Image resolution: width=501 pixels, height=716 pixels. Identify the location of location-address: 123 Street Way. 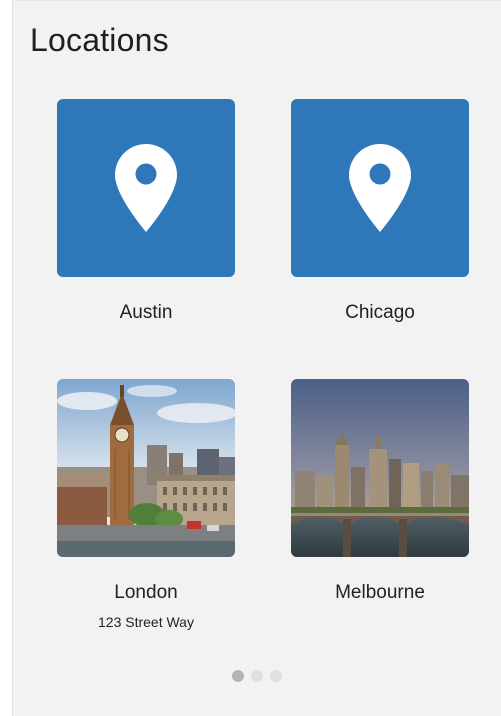
(146, 622).